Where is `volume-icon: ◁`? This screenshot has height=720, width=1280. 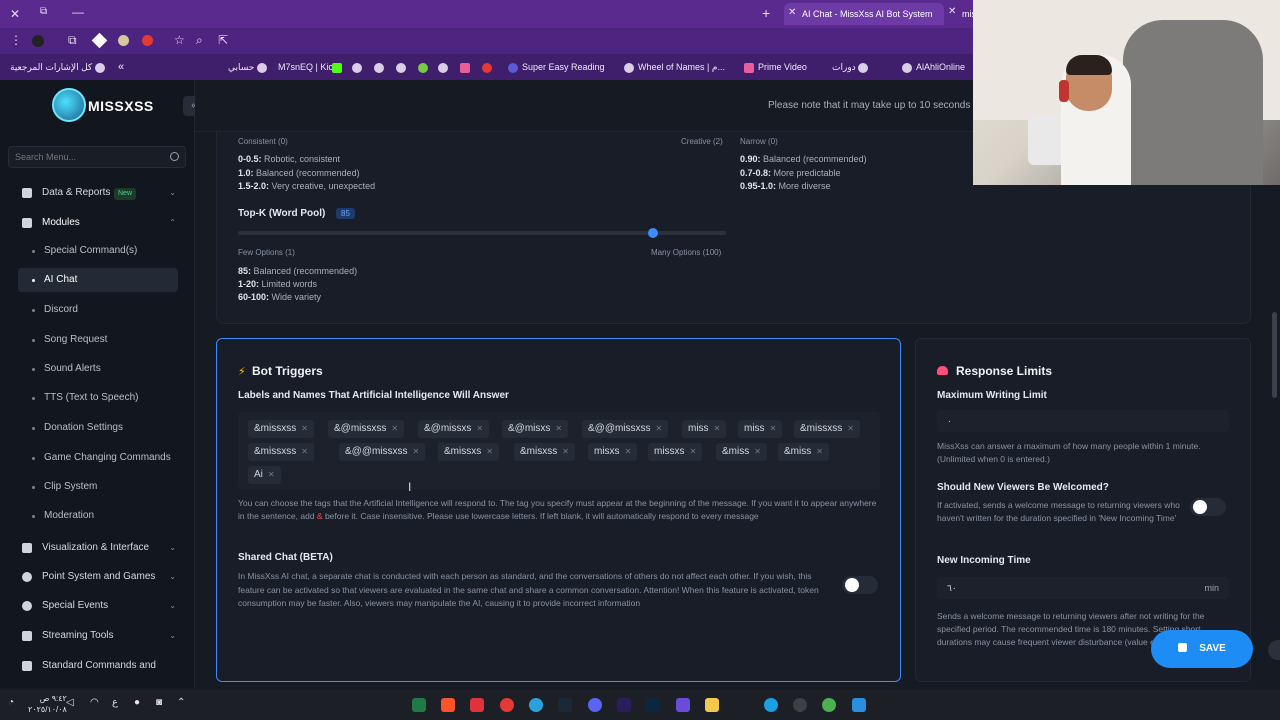 volume-icon: ◁ is located at coordinates (70, 702).